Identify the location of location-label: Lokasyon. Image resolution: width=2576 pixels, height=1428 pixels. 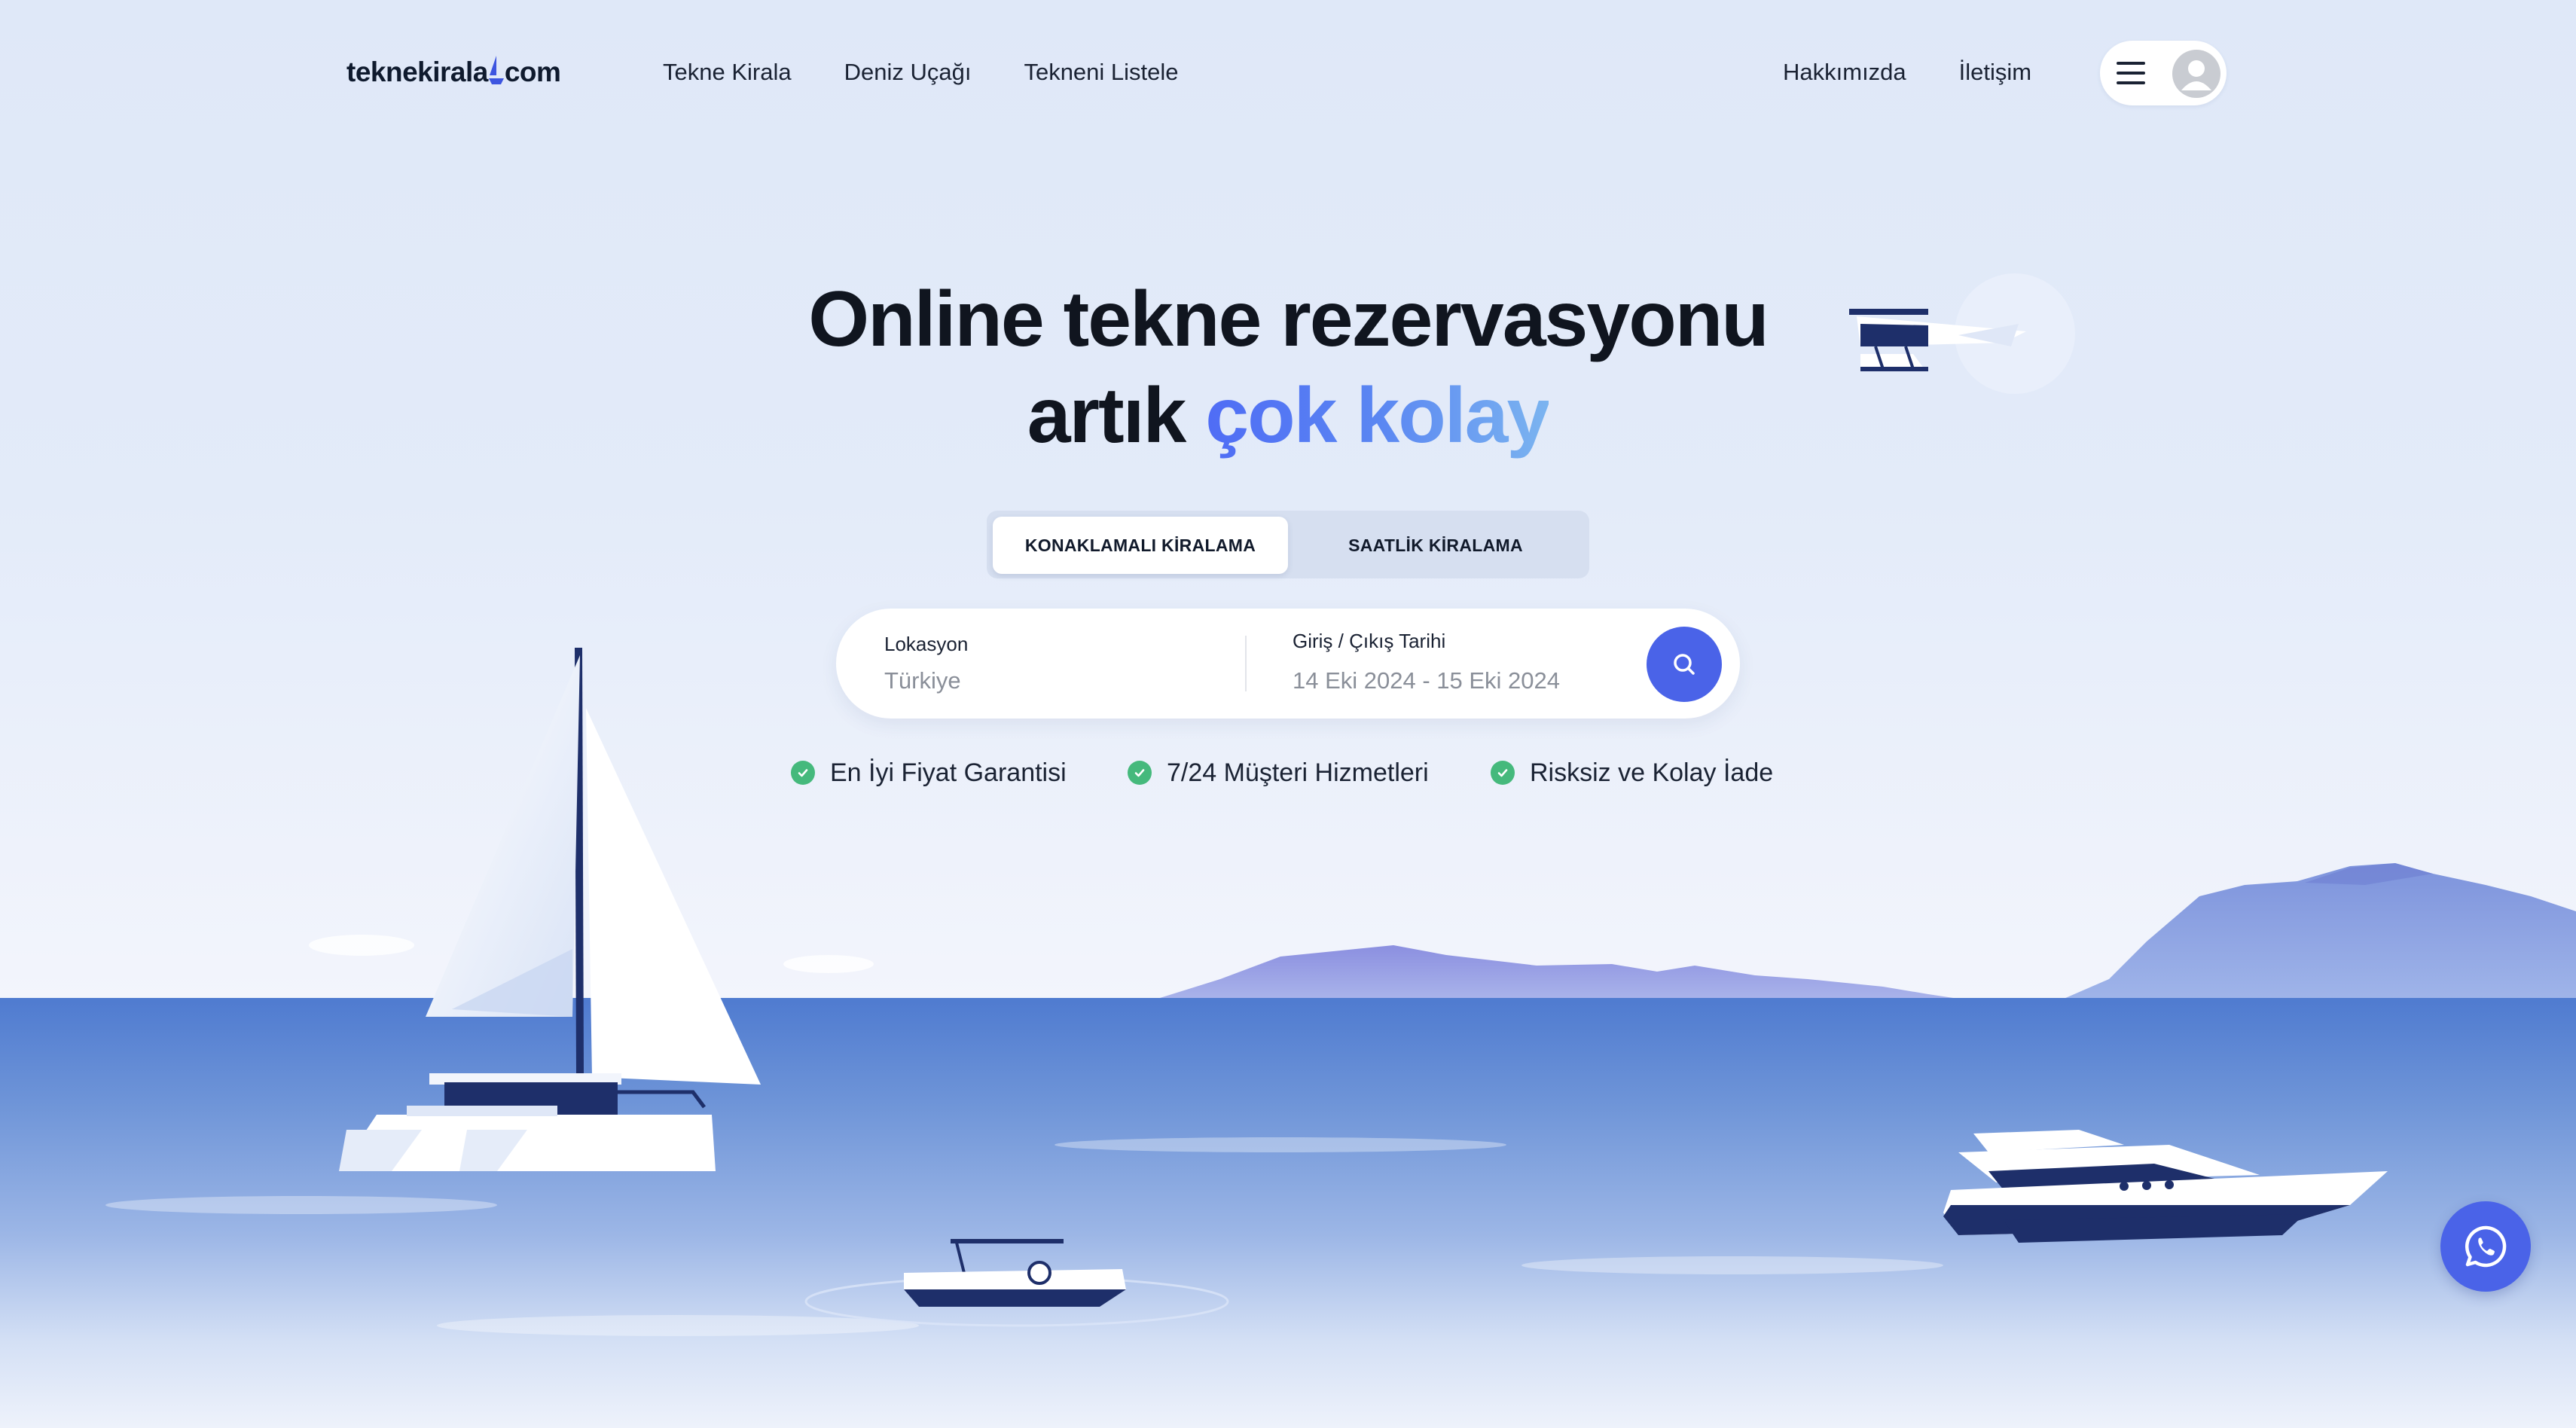
(927, 644).